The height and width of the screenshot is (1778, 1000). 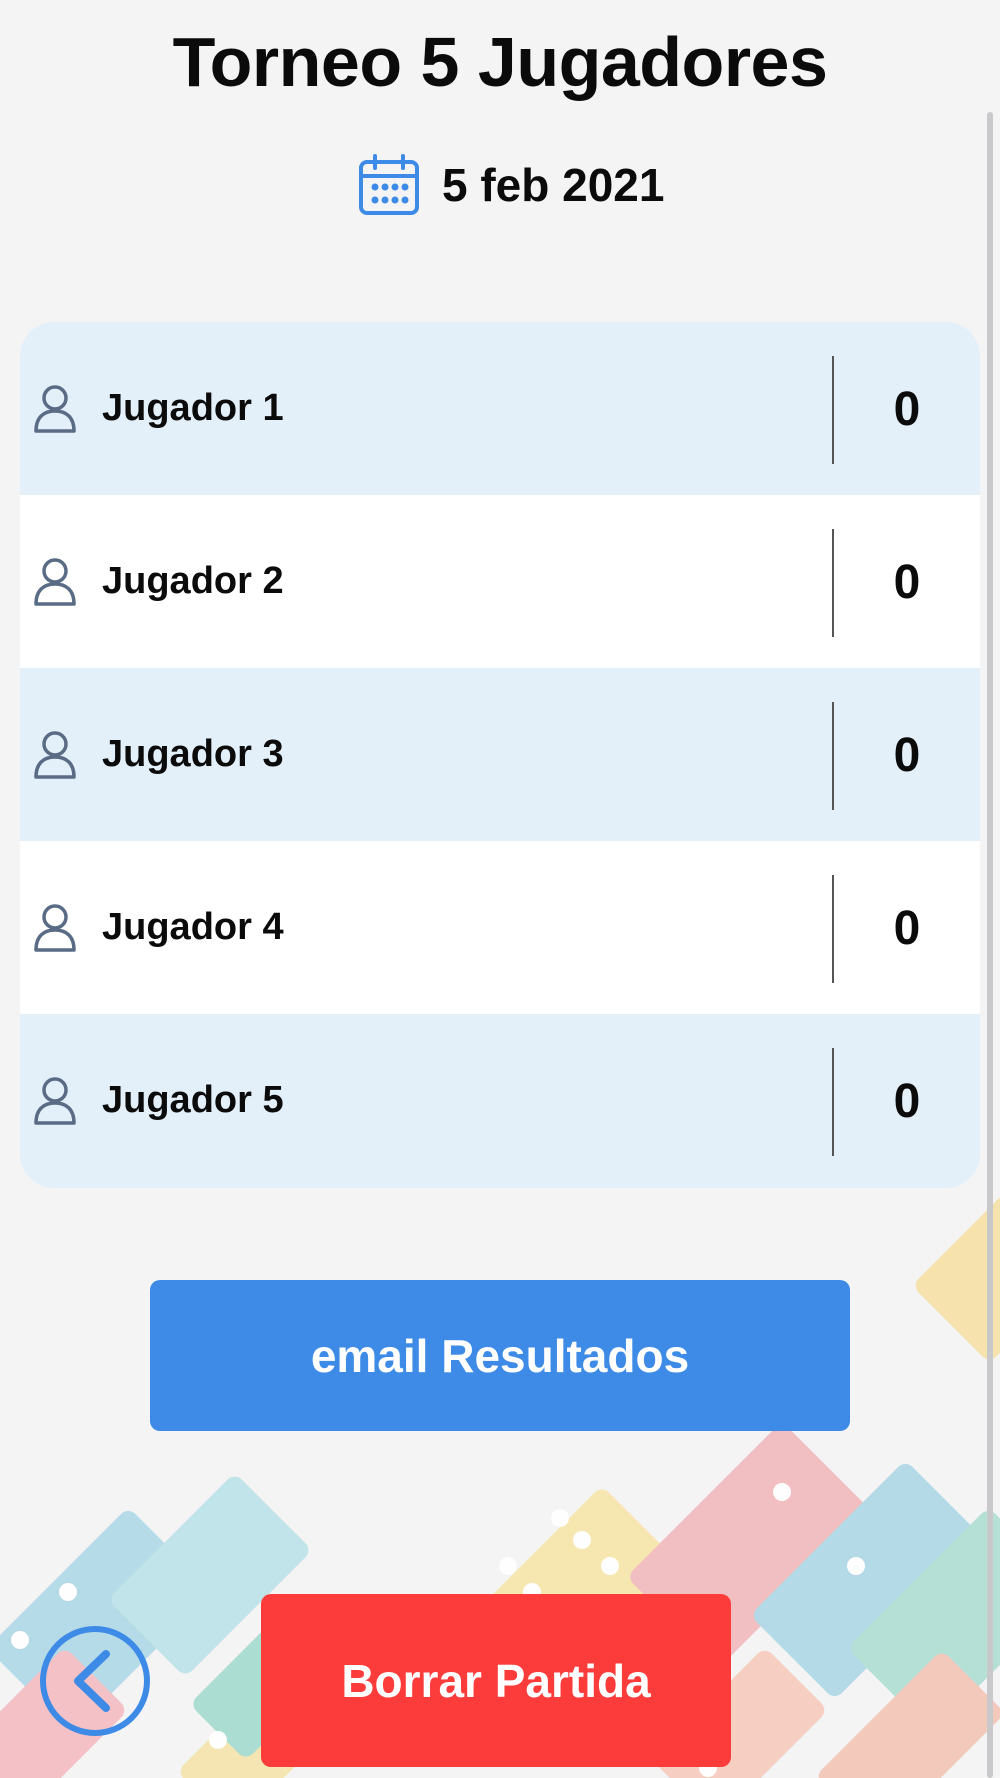 What do you see at coordinates (193, 927) in the screenshot?
I see `player-name: Jugador 4` at bounding box center [193, 927].